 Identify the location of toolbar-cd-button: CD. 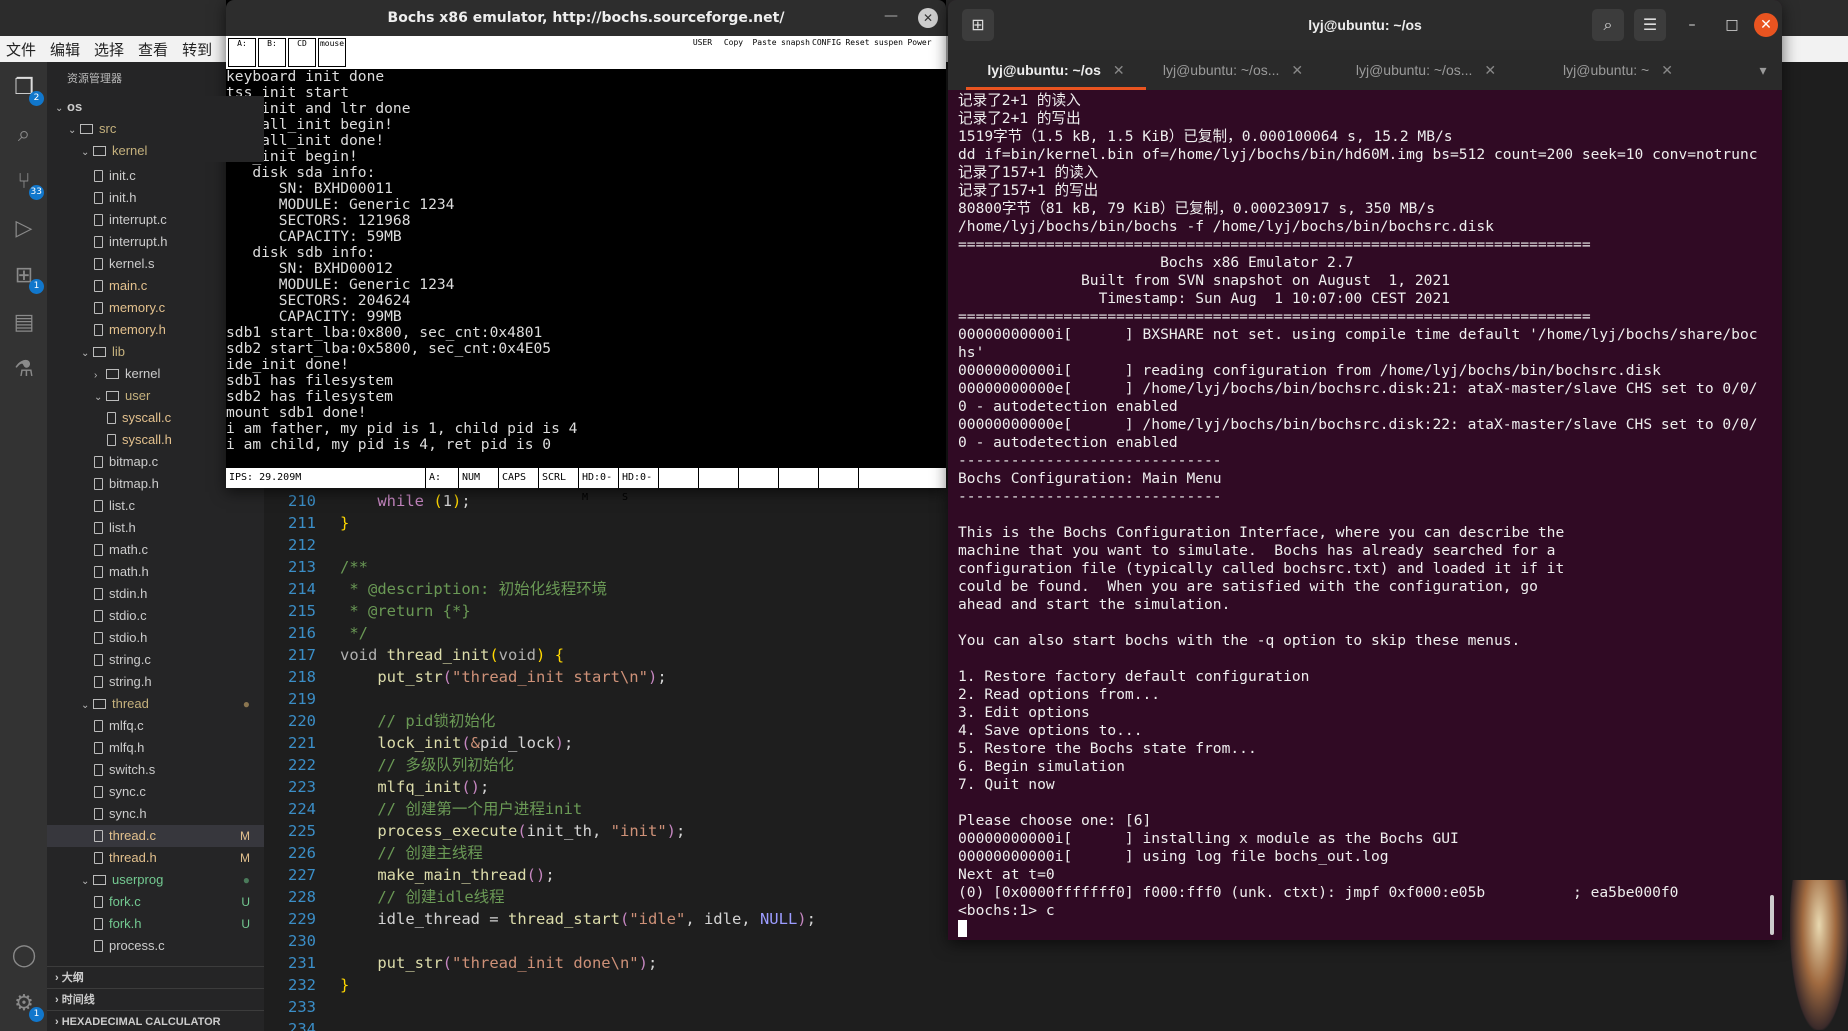
(302, 52).